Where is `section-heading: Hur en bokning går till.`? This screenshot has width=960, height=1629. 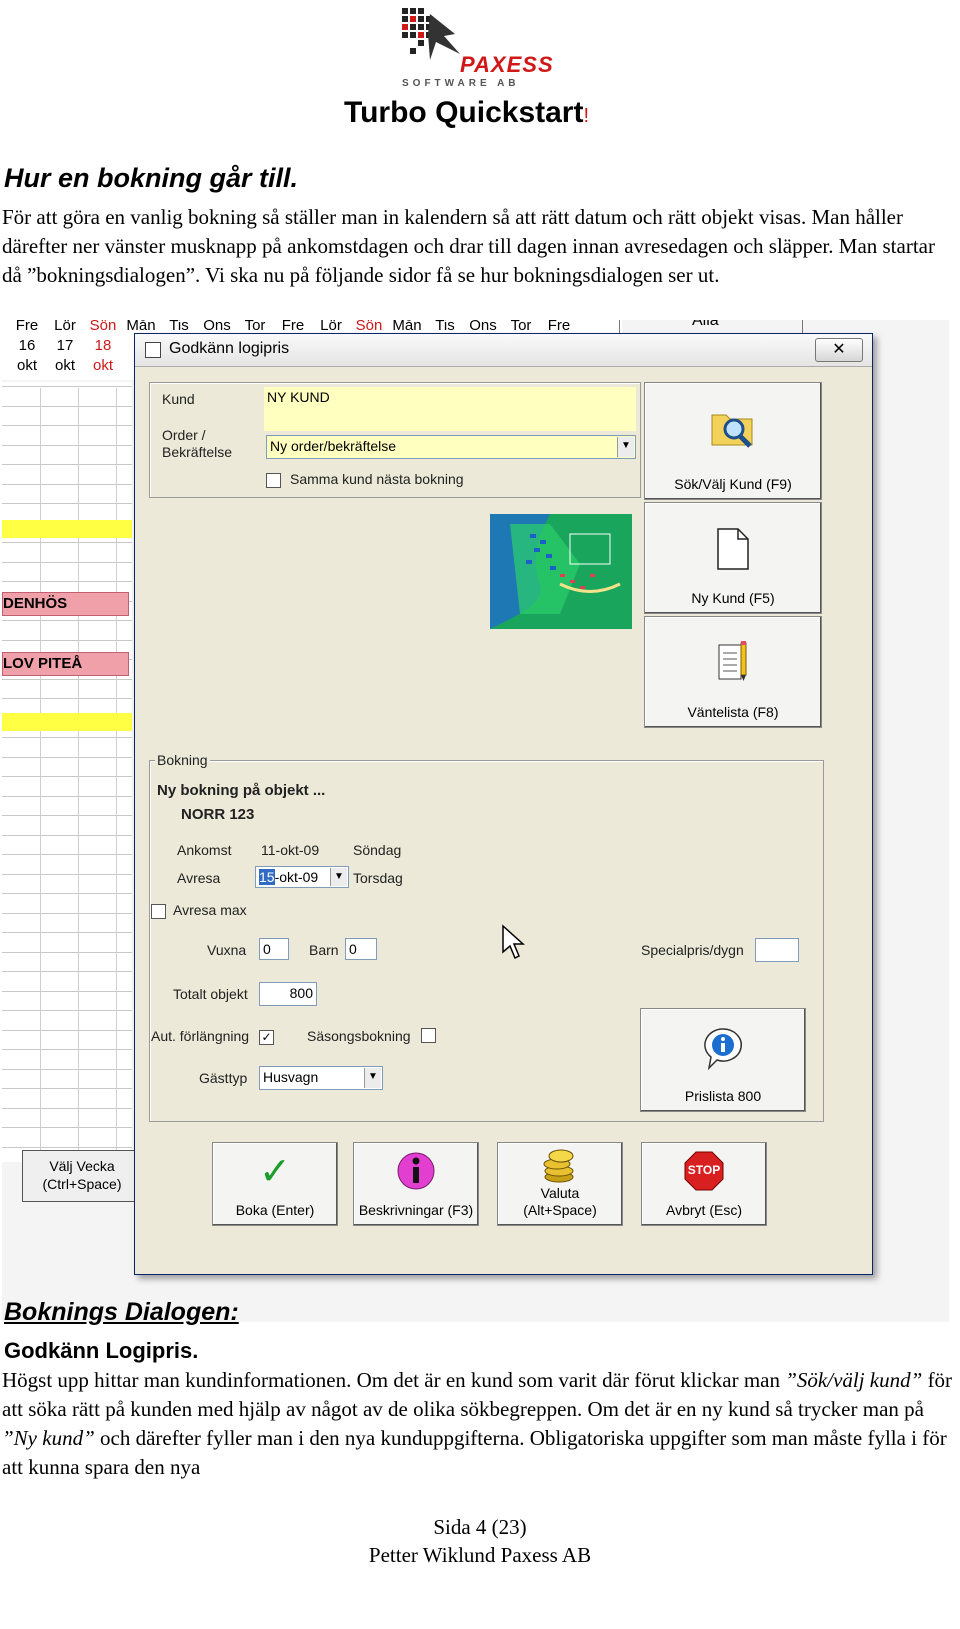 section-heading: Hur en bokning går till. is located at coordinates (151, 178).